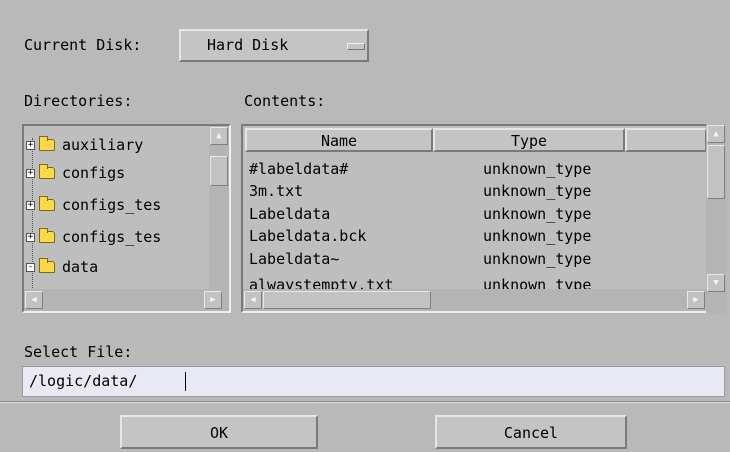 This screenshot has width=730, height=452. I want to click on option-menu-indicator-icon, so click(356, 46).